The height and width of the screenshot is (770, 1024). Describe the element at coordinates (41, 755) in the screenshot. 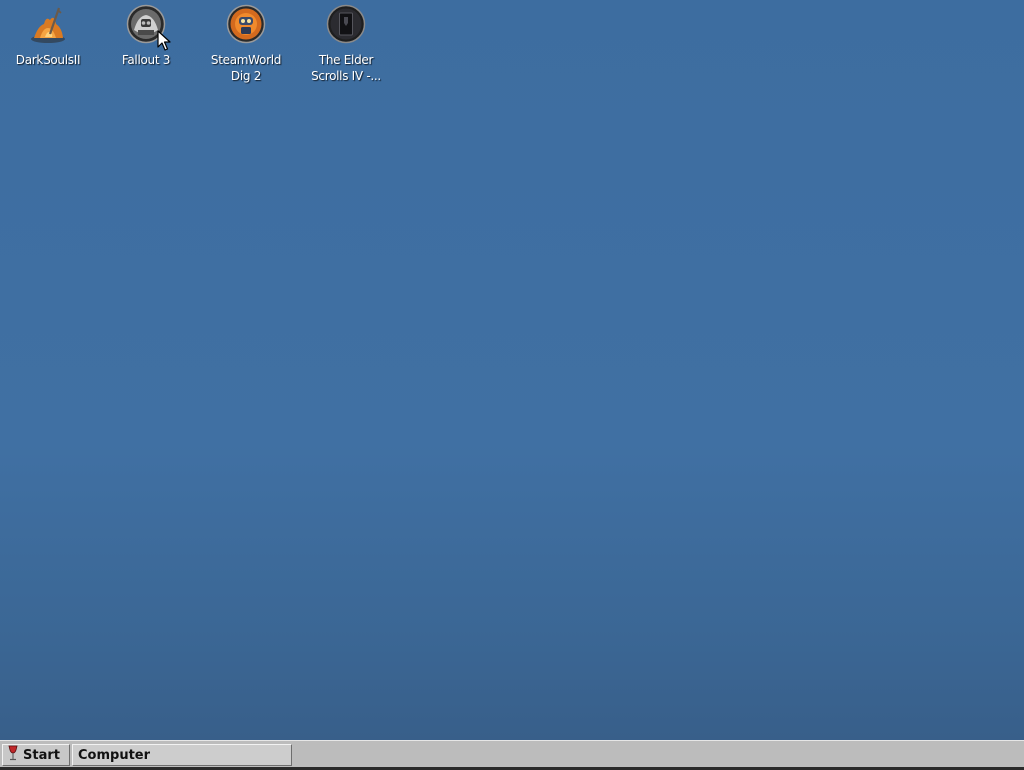

I see `start-label: Start` at that location.